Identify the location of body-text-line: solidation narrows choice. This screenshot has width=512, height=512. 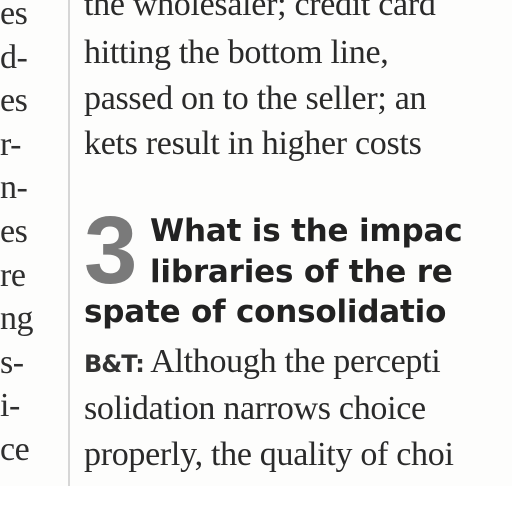
(255, 408).